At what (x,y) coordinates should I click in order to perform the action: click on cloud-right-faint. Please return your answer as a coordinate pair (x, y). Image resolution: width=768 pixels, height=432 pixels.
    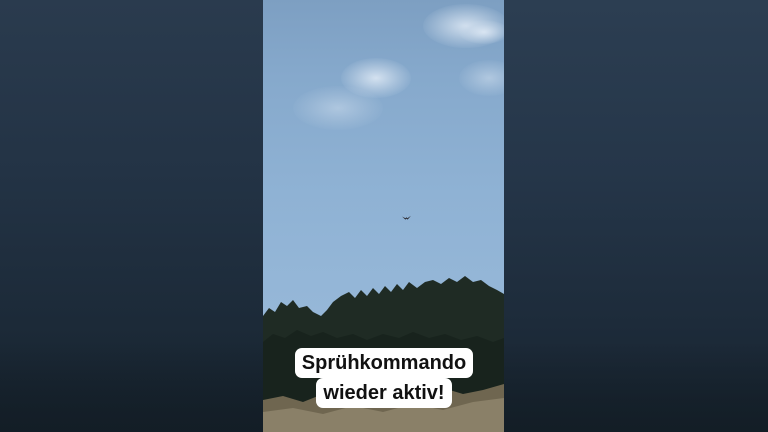
    Looking at the image, I should click on (481, 78).